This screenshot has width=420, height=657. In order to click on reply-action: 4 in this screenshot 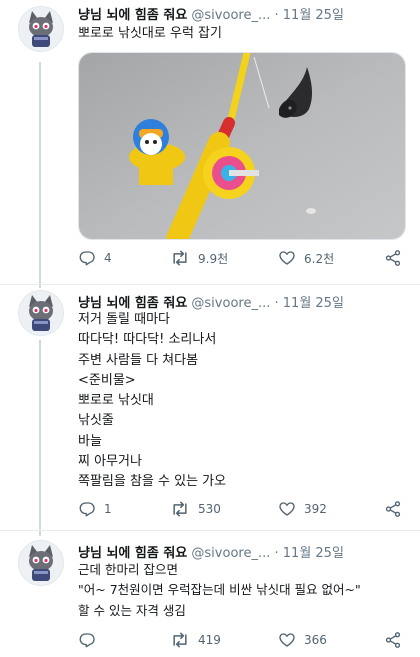, I will do `click(95, 258)`.